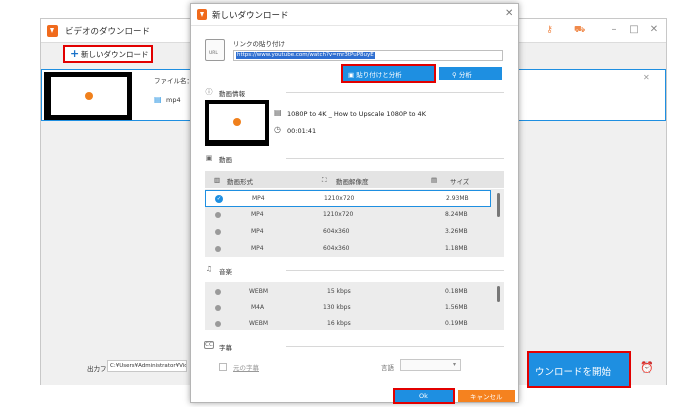 The image size is (700, 407). Describe the element at coordinates (259, 291) in the screenshot. I see `row-format: WEBM` at that location.